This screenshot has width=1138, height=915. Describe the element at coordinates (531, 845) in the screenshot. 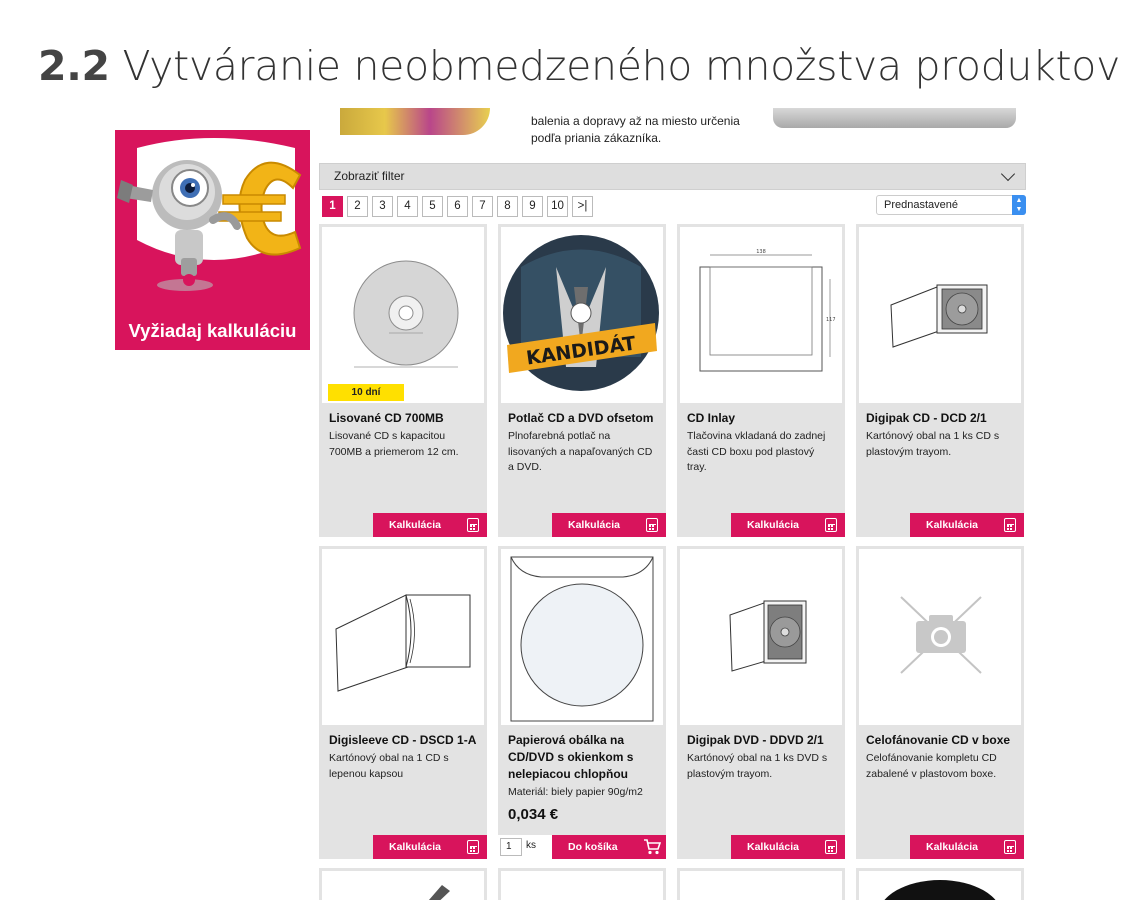

I see `quantity-unit: ks` at that location.